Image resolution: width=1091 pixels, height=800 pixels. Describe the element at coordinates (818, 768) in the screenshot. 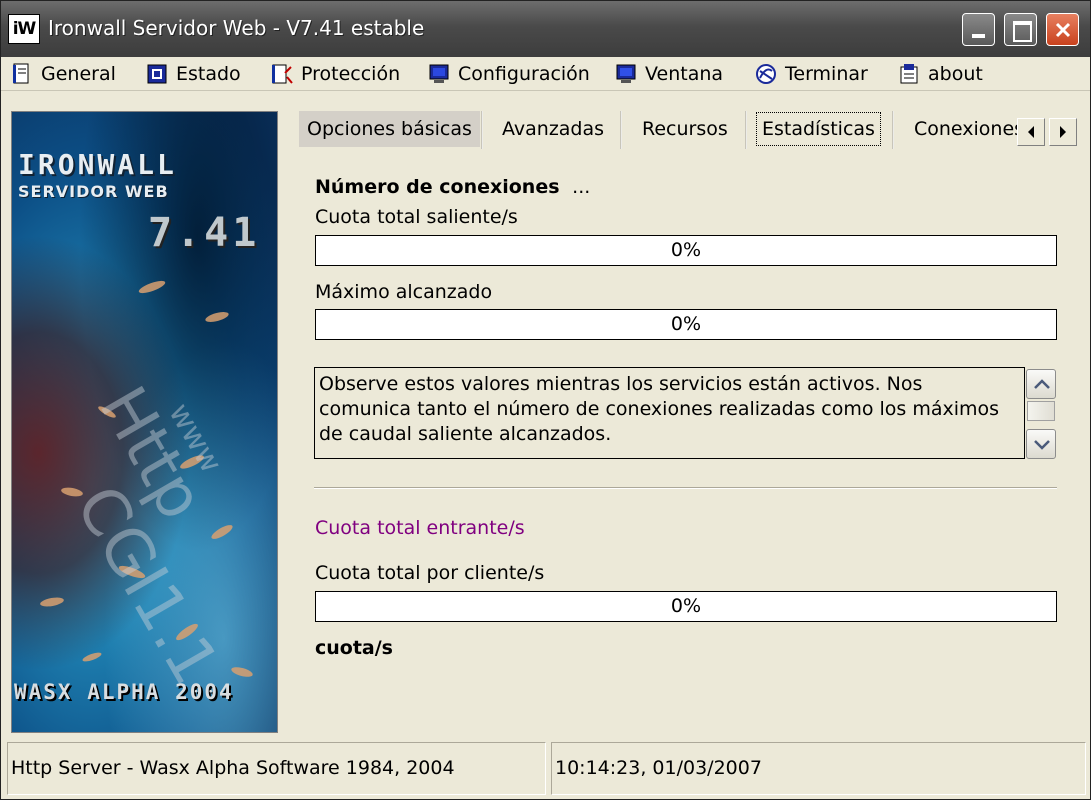

I see `status-bar-datetime: 10:14:23, 01/03/2007` at that location.